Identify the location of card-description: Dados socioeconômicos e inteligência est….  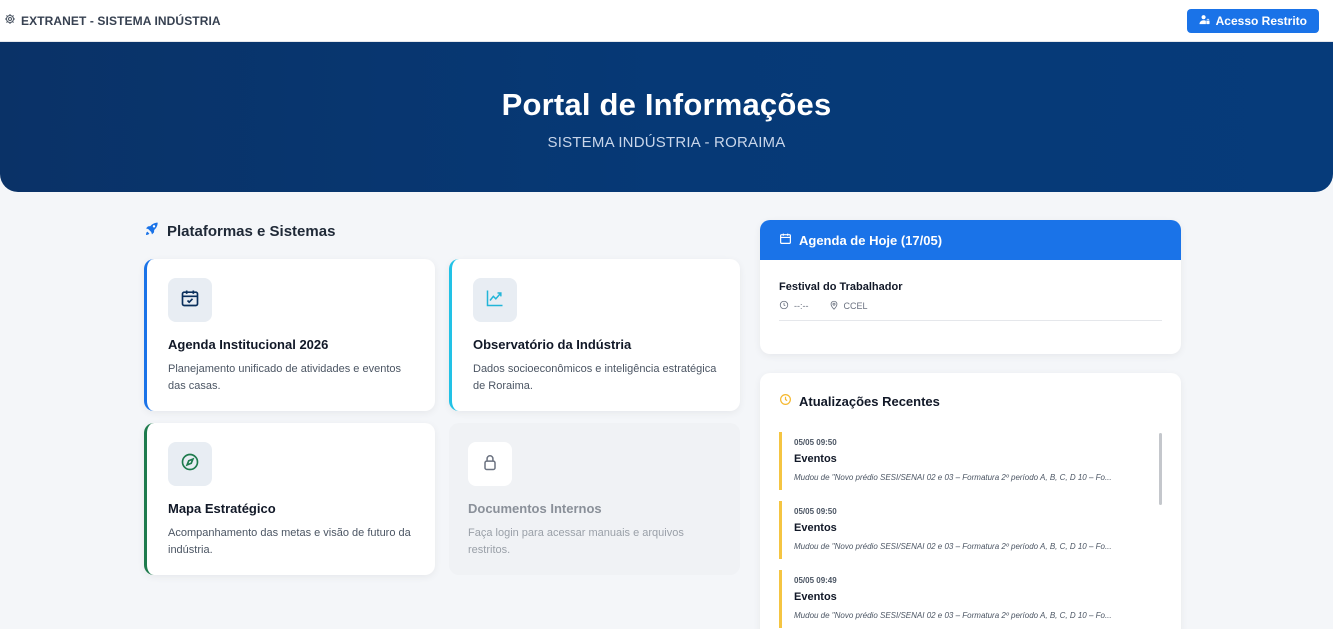
(595, 377).